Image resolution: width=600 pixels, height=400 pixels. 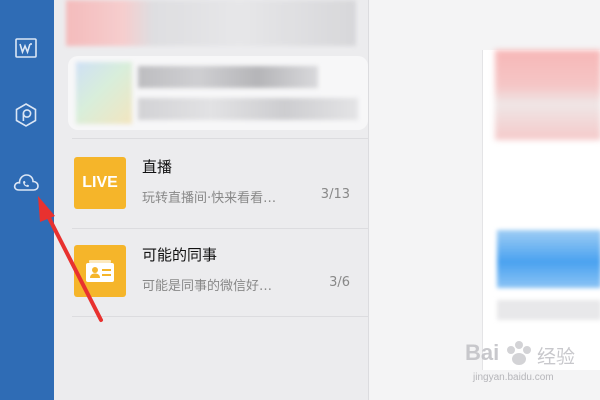 What do you see at coordinates (482, 352) in the screenshot?
I see `watermark-brand: Bai` at bounding box center [482, 352].